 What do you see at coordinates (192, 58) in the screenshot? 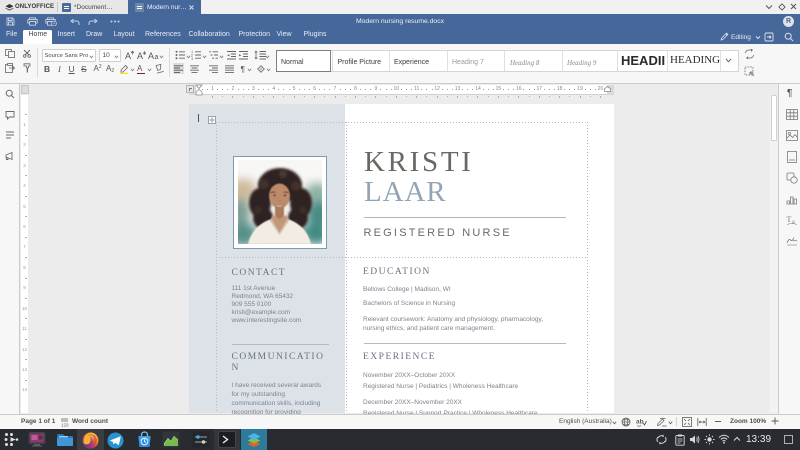
I see `svg-text: 3` at bounding box center [192, 58].